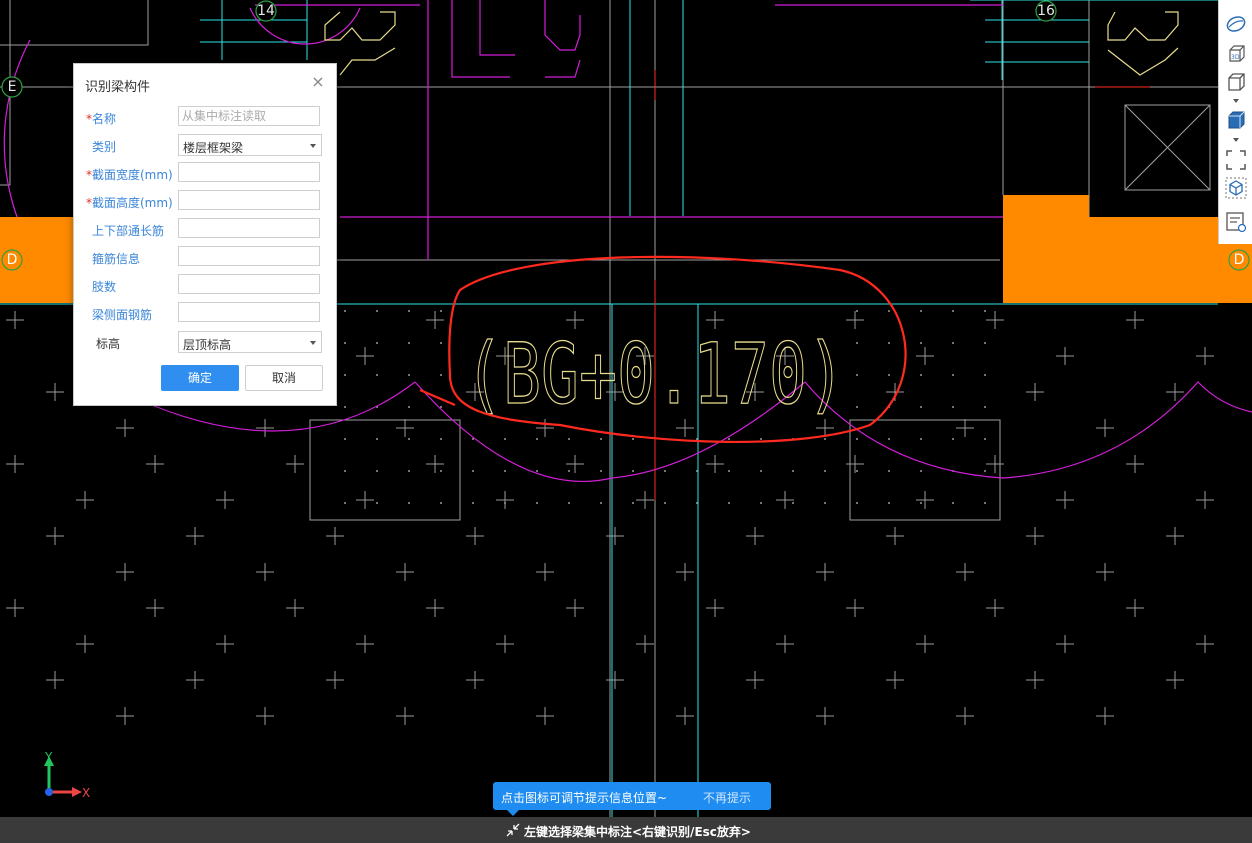 The height and width of the screenshot is (843, 1252). What do you see at coordinates (318, 82) in the screenshot?
I see `close-icon: ×` at bounding box center [318, 82].